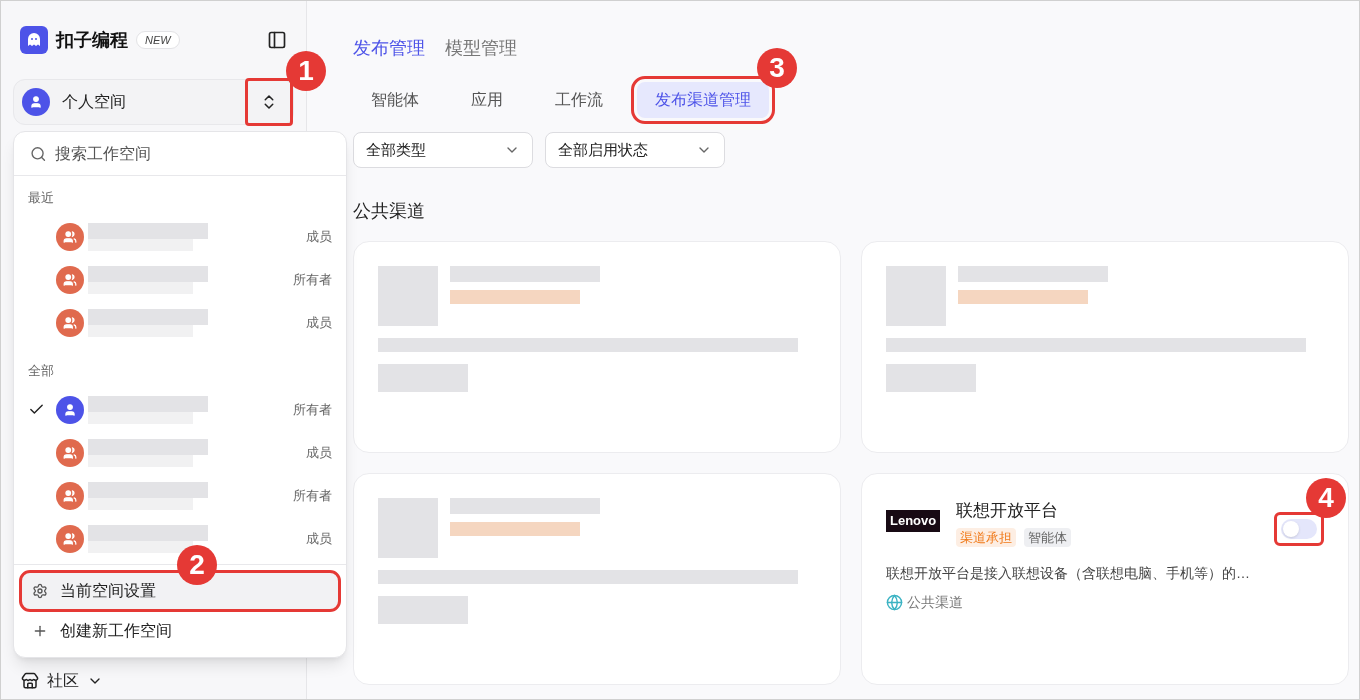 The height and width of the screenshot is (700, 1360). Describe the element at coordinates (40, 631) in the screenshot. I see `plus-icon` at that location.